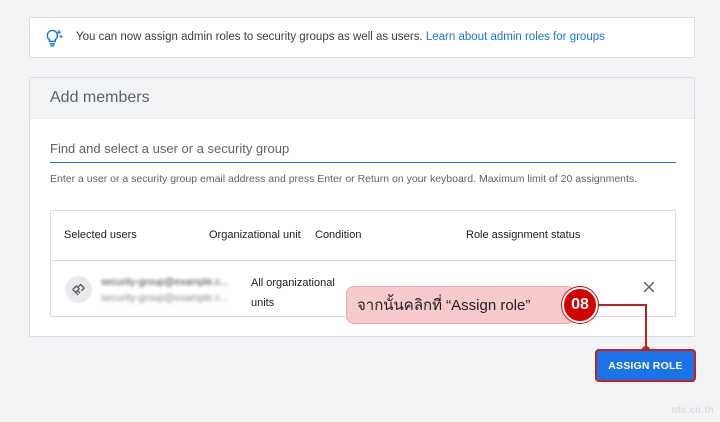 This screenshot has height=422, width=720. Describe the element at coordinates (362, 98) in the screenshot. I see `card-header: Add members` at that location.